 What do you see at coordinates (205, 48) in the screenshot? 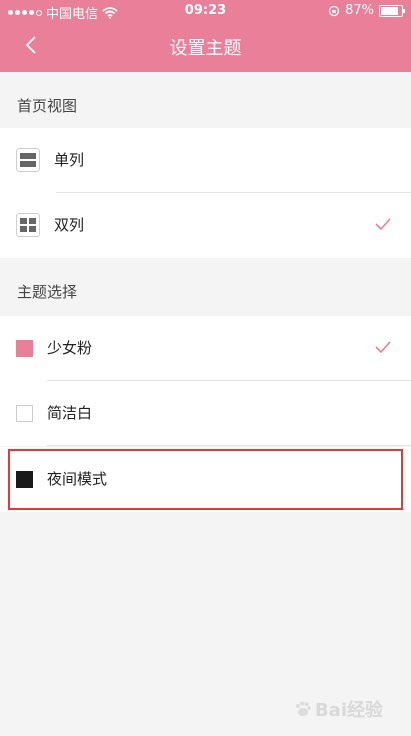
I see `page-title: 设置主题` at bounding box center [205, 48].